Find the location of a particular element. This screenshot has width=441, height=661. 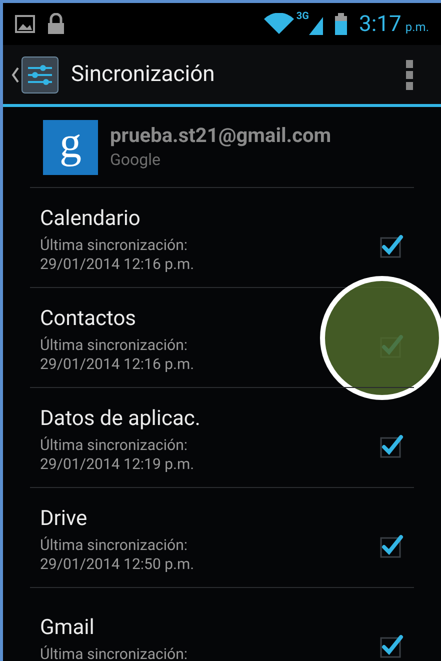

sync-date: 29/01/2014 12:19 p.m. is located at coordinates (118, 464).